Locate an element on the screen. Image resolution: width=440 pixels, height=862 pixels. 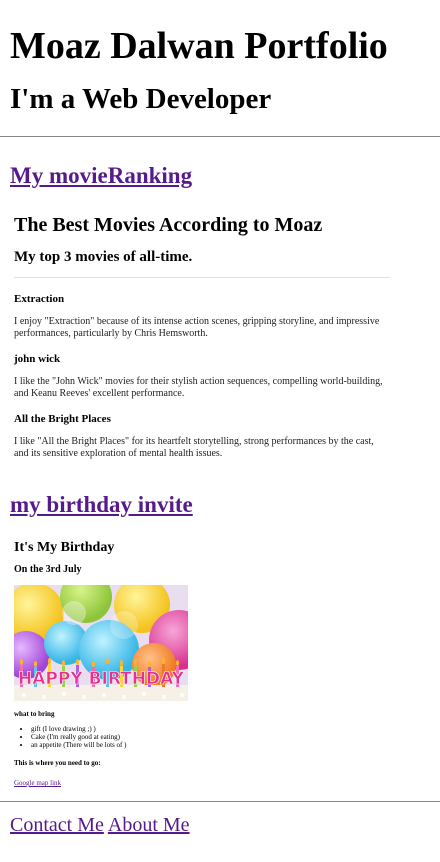
google-map-link: Google map link is located at coordinates (37, 783).